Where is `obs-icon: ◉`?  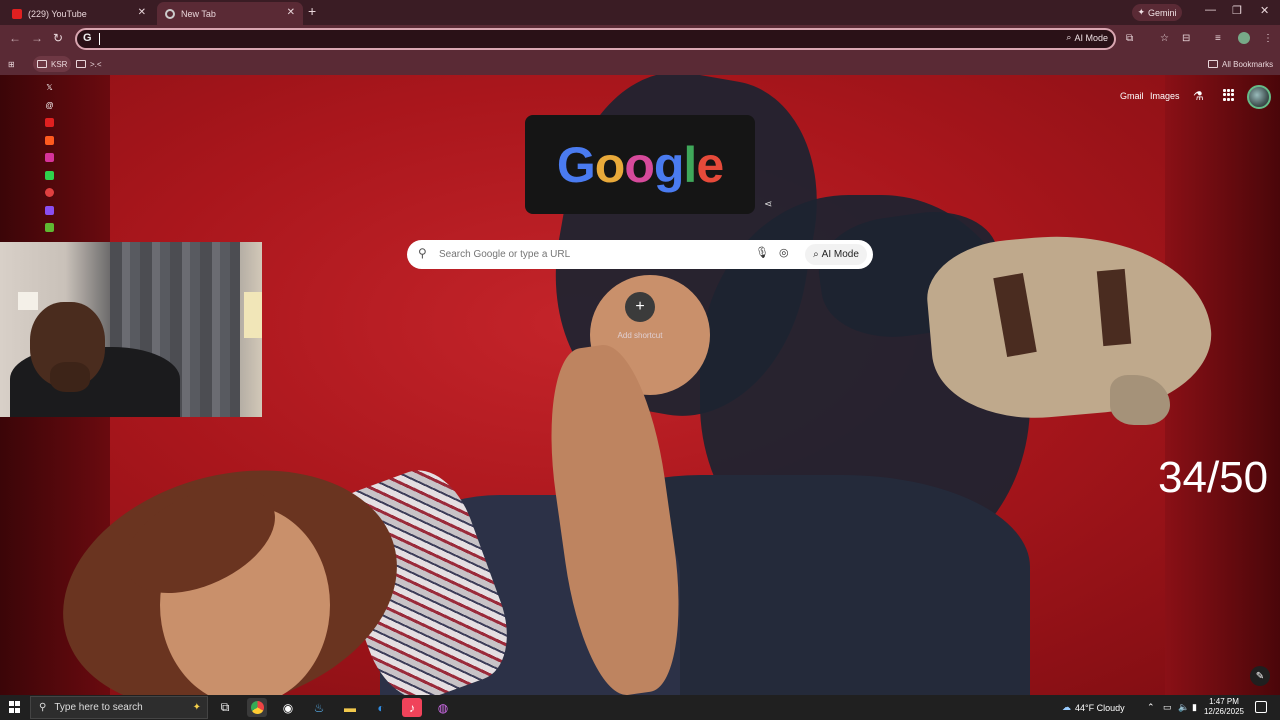
obs-icon: ◉ is located at coordinates (288, 707).